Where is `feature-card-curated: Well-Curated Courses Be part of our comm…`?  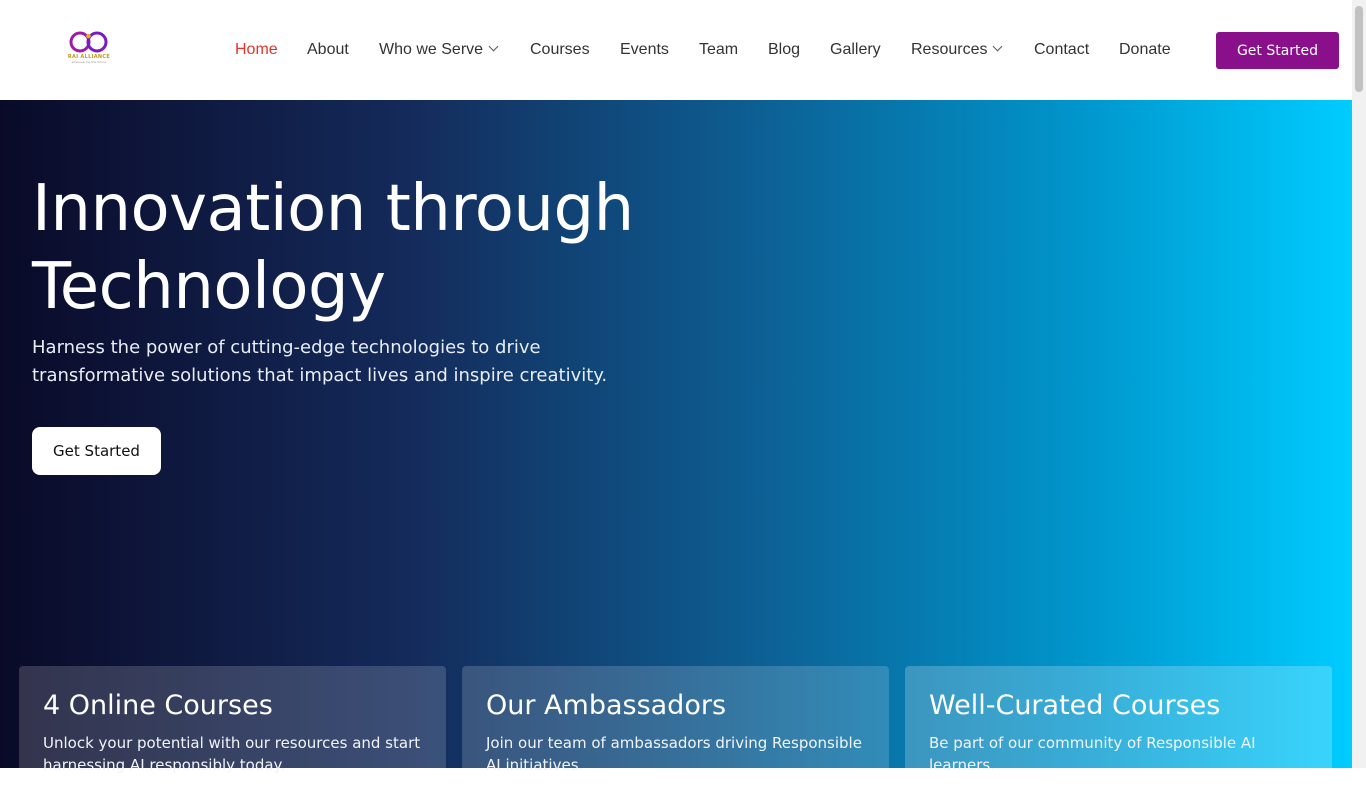 feature-card-curated: Well-Curated Courses Be part of our comm… is located at coordinates (1118, 726).